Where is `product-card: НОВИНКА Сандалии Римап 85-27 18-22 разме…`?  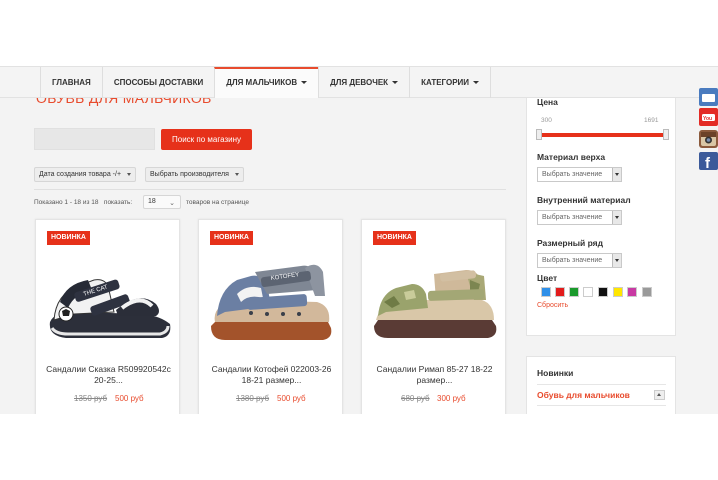 product-card: НОВИНКА Сандалии Римап 85-27 18-22 разме… is located at coordinates (433, 316).